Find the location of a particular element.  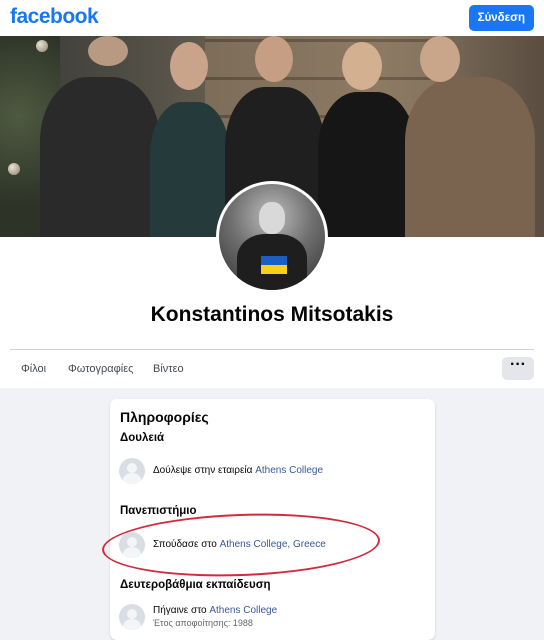

secondary-link: Athens College is located at coordinates (243, 610).